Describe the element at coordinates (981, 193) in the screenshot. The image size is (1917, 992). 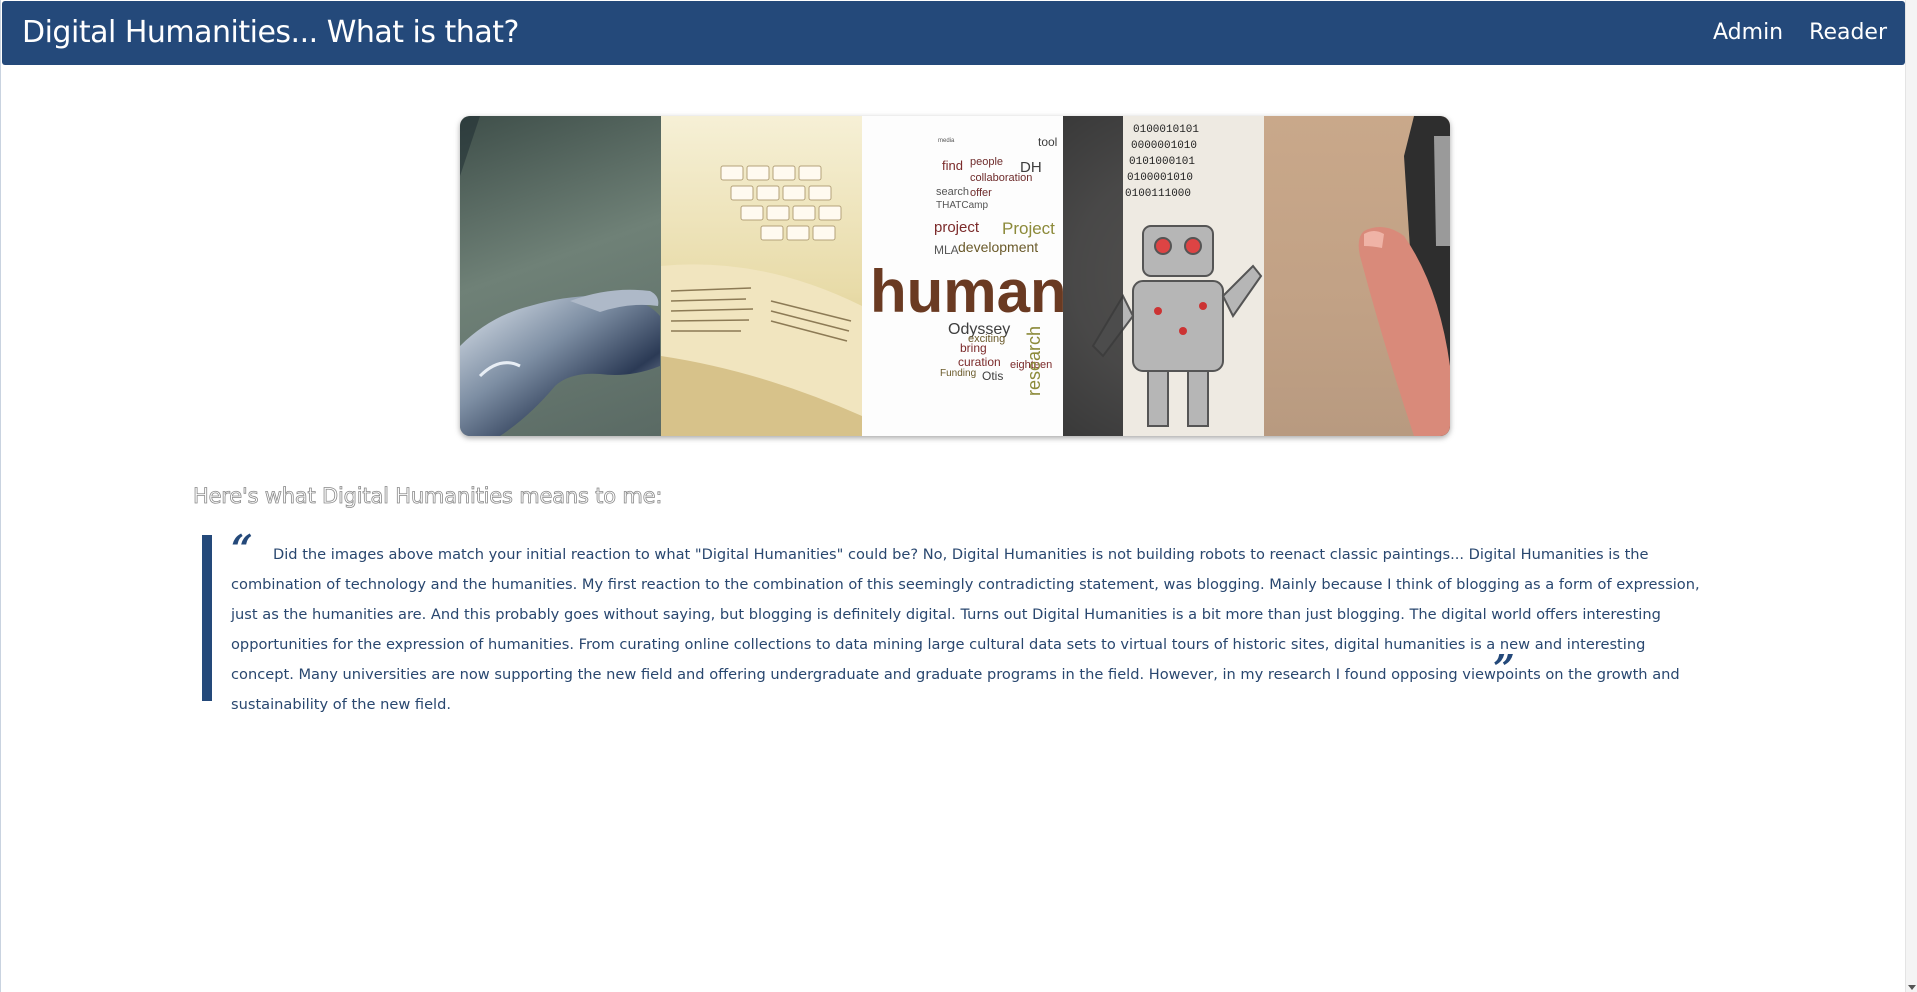
I see `word-cloud-word: offer` at that location.